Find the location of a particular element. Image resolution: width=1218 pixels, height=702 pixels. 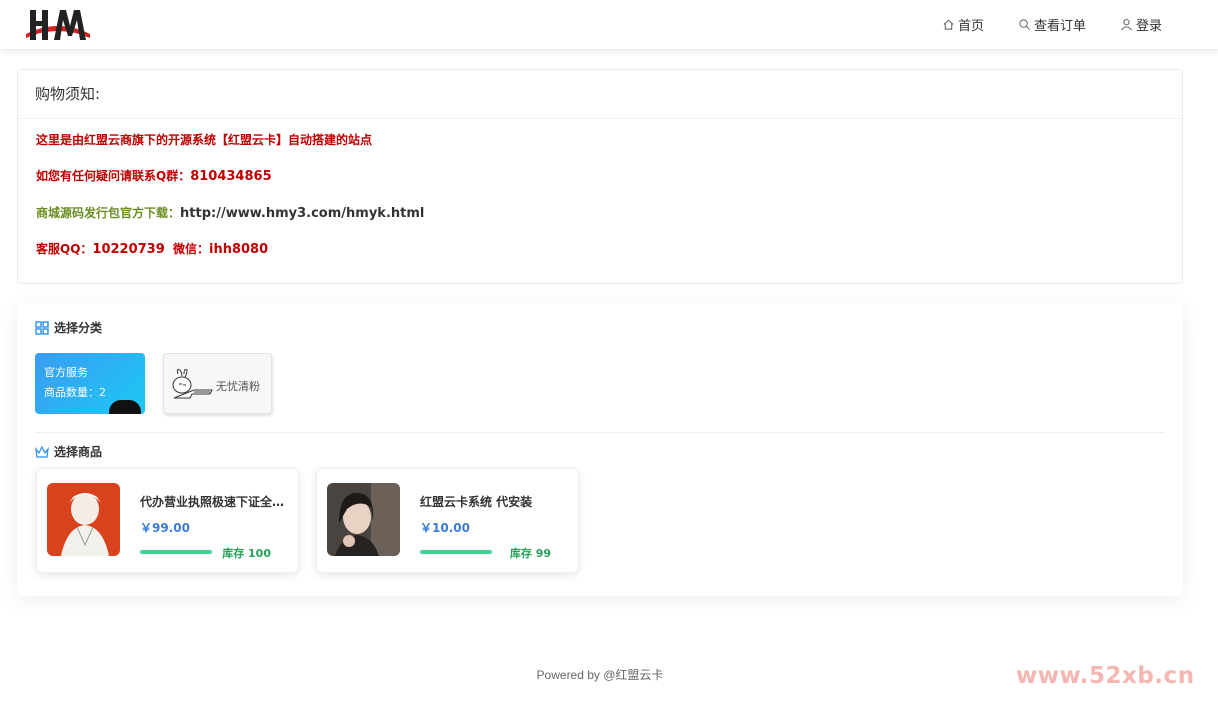

top-navbar: 首页 查看订单 登录 is located at coordinates (609, 25).